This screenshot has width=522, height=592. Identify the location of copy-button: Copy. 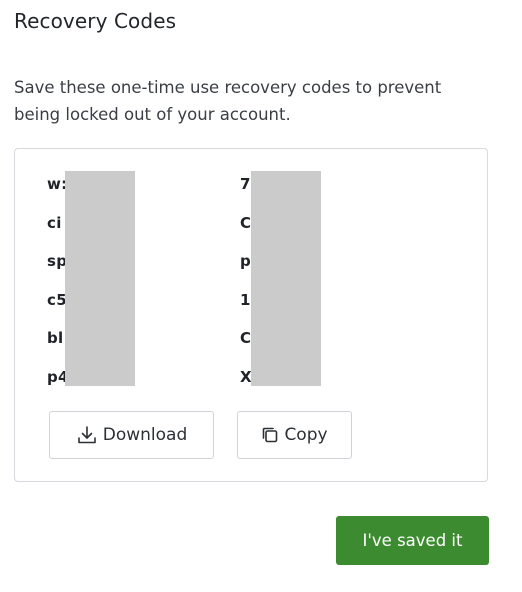
(294, 435).